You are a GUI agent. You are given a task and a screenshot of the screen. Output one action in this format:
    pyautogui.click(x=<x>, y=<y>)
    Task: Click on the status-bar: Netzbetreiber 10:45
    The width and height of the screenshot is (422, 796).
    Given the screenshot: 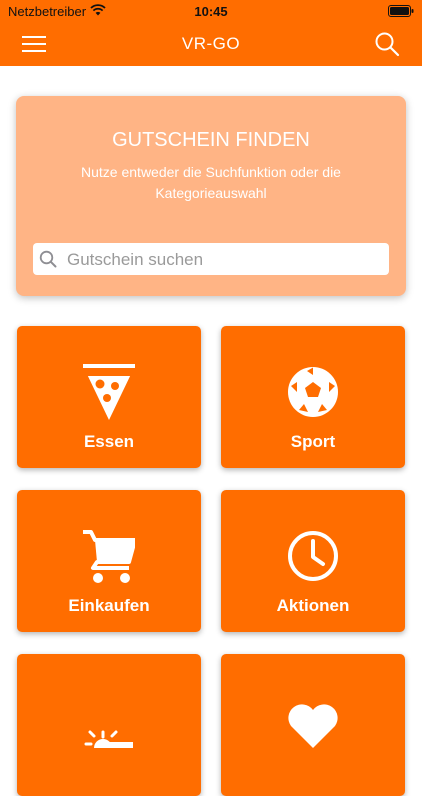 What is the action you would take?
    pyautogui.click(x=211, y=11)
    